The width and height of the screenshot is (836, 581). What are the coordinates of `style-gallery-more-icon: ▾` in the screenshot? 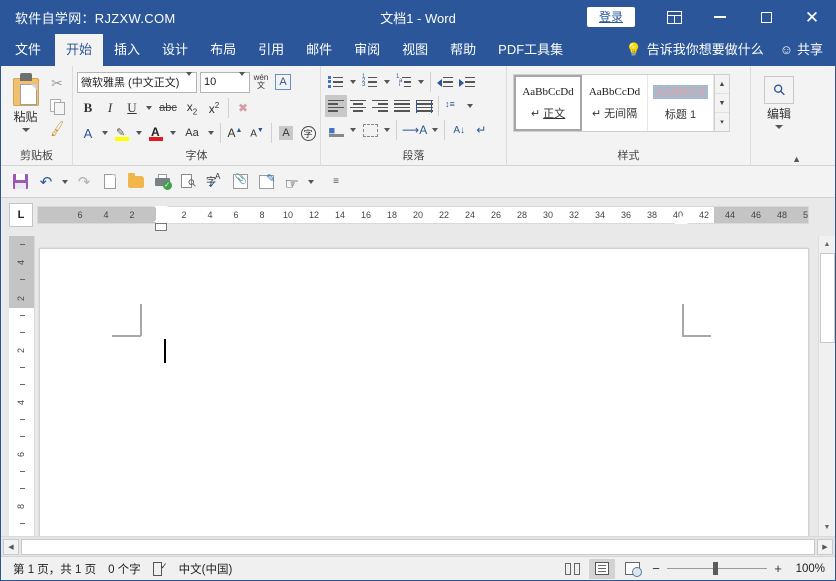 It's located at (722, 122).